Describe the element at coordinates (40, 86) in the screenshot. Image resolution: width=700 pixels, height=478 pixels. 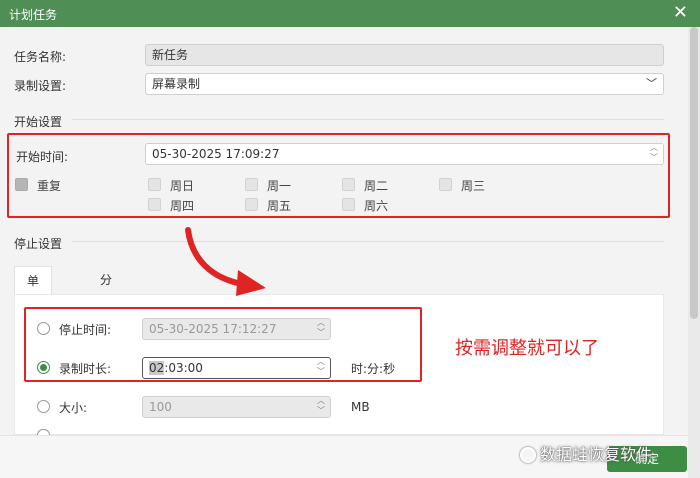
I see `record-settings-label: 录制设置:` at that location.